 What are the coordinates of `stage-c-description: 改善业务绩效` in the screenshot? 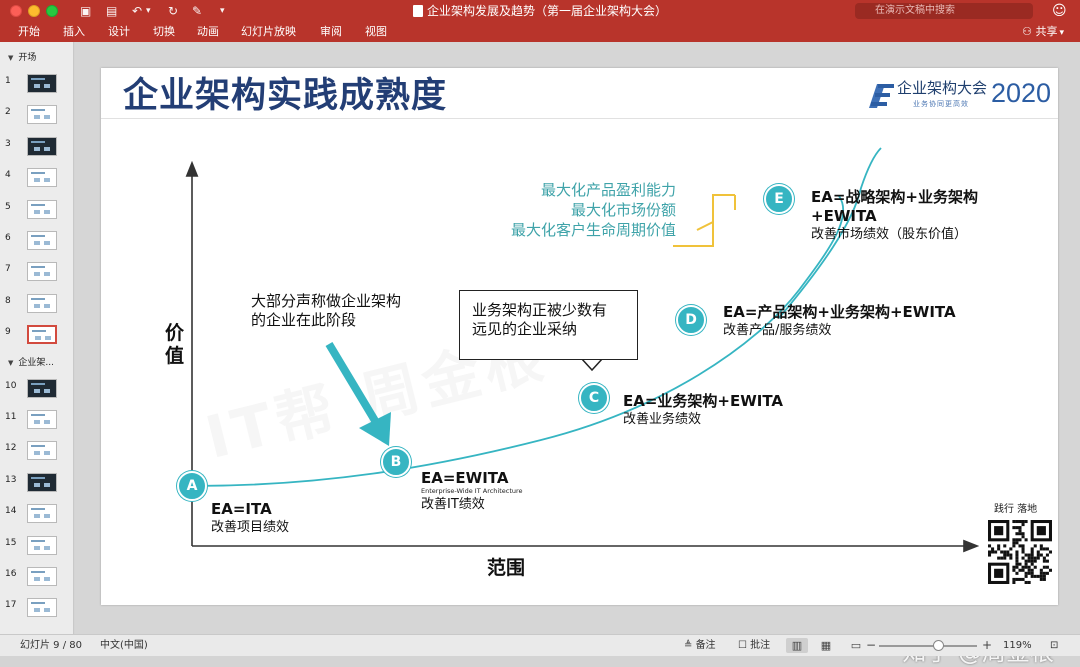 It's located at (662, 419).